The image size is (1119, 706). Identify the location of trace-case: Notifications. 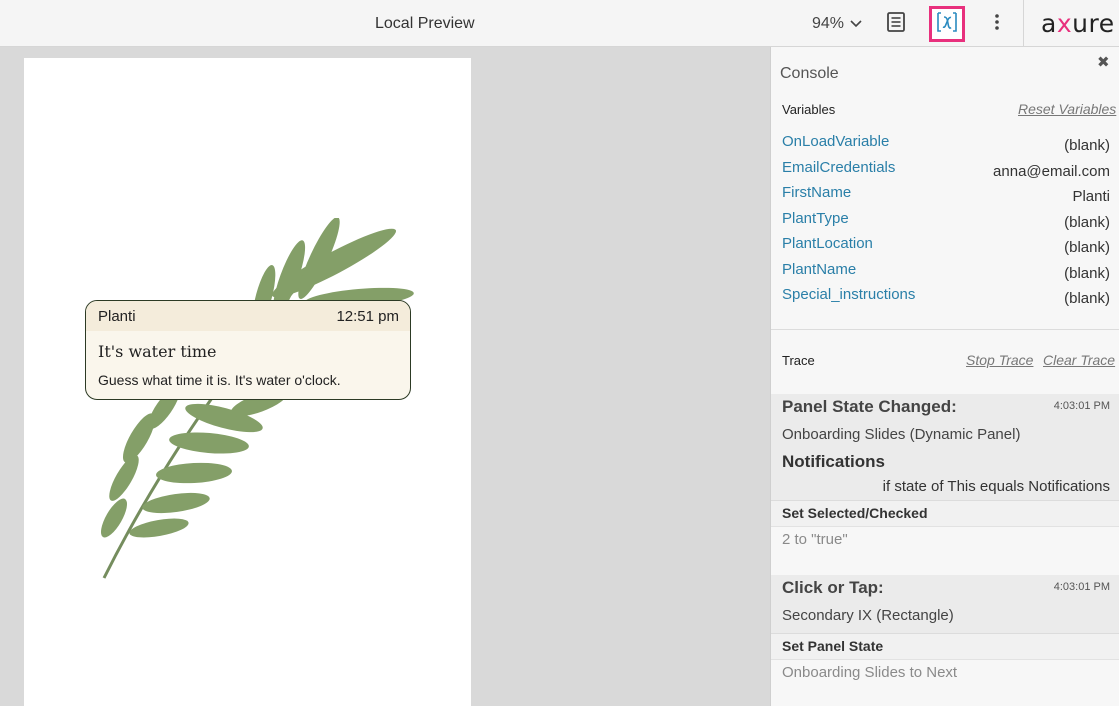
(833, 461).